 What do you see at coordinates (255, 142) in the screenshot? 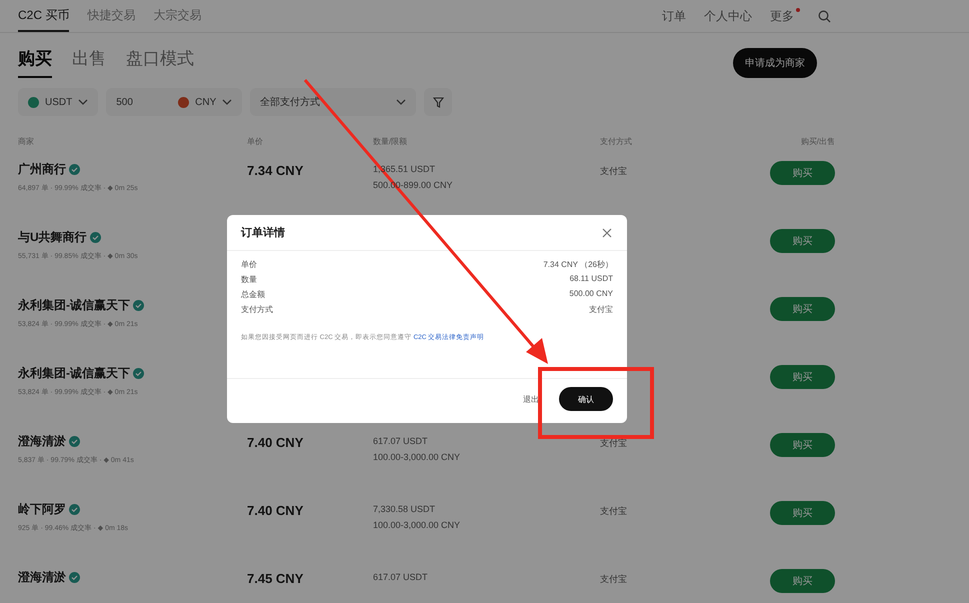
I see `column-header: 单价` at bounding box center [255, 142].